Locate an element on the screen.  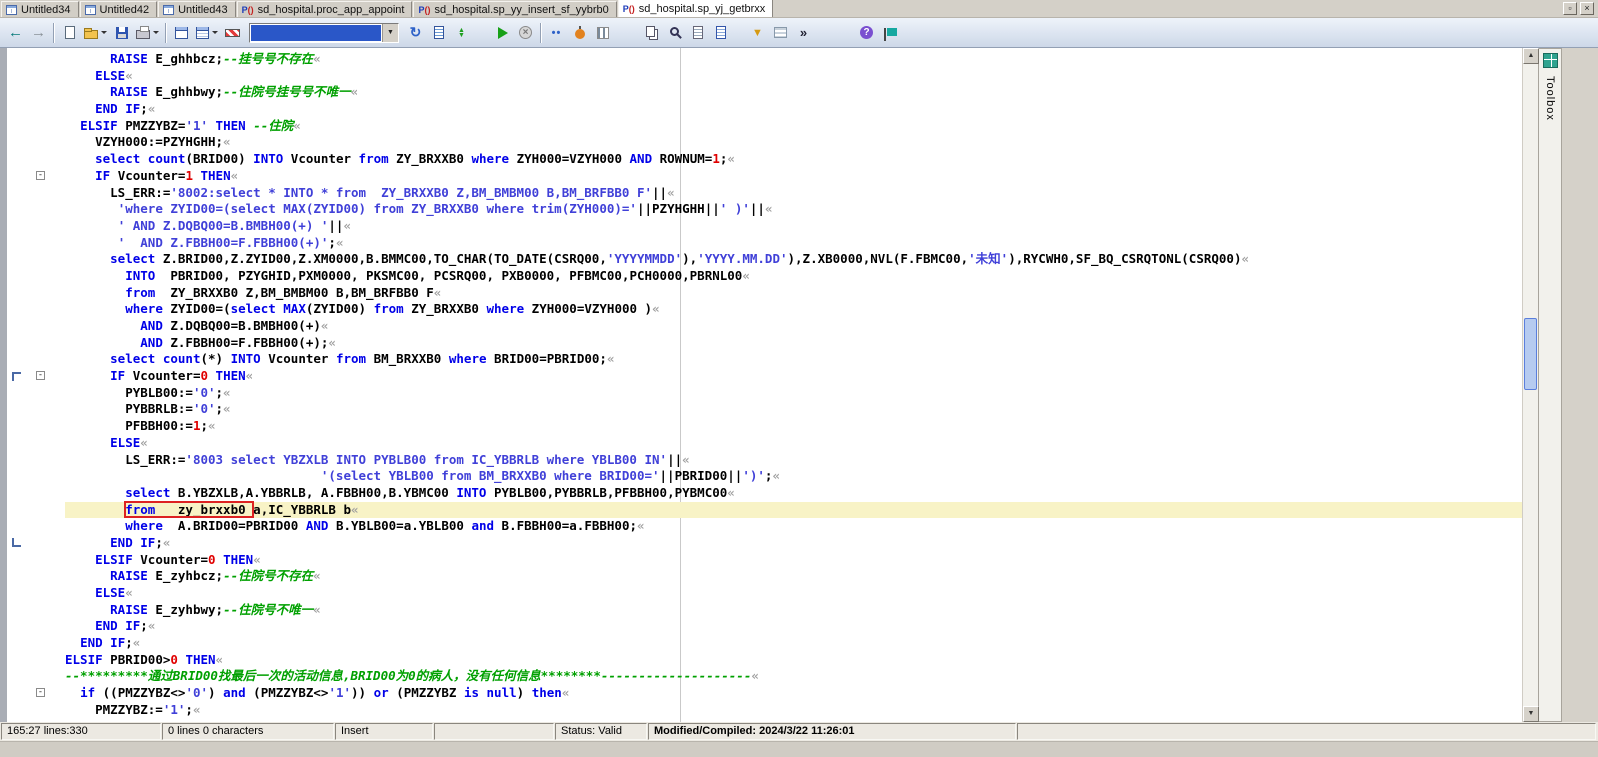
window-list-button is located at coordinates (207, 33).